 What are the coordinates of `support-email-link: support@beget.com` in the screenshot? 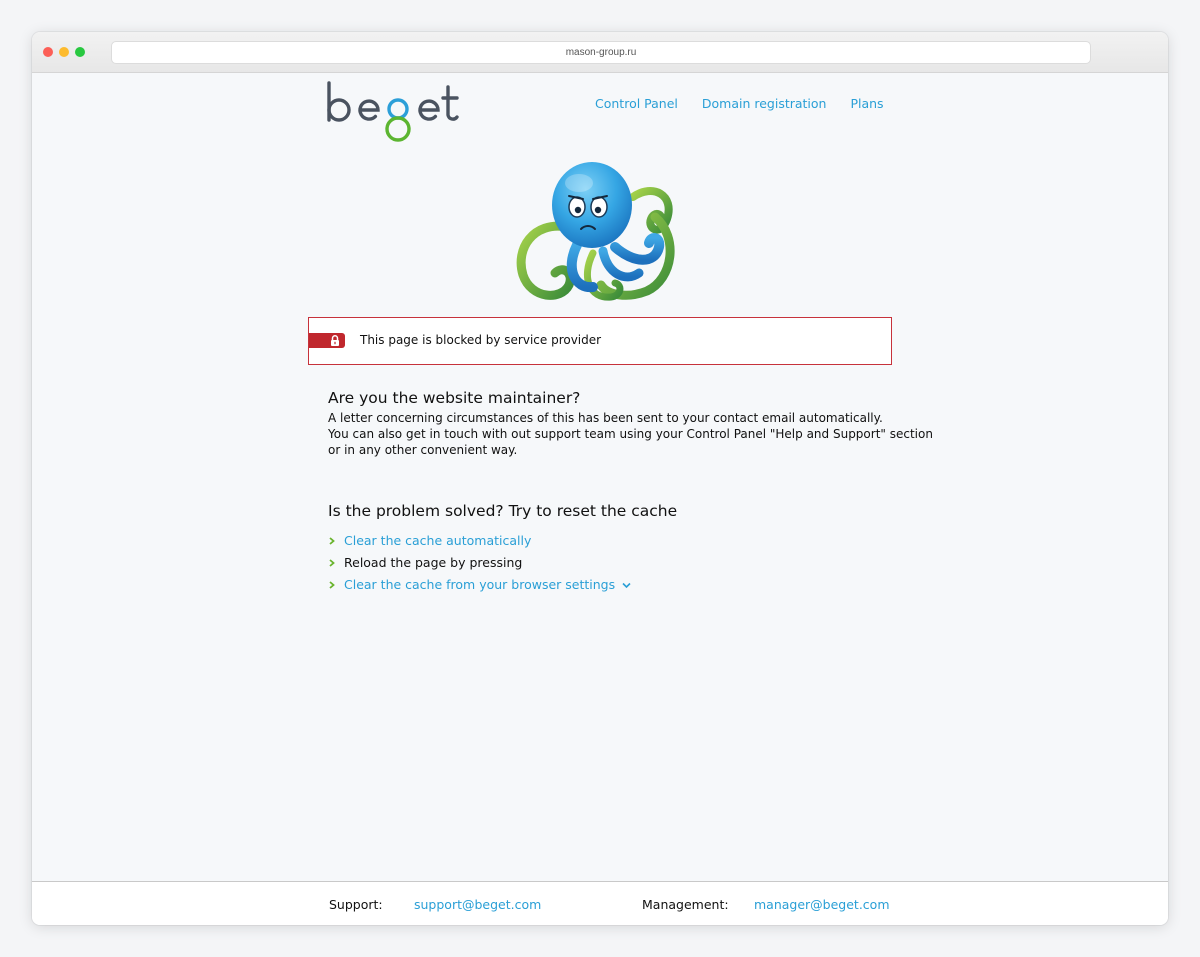 It's located at (477, 904).